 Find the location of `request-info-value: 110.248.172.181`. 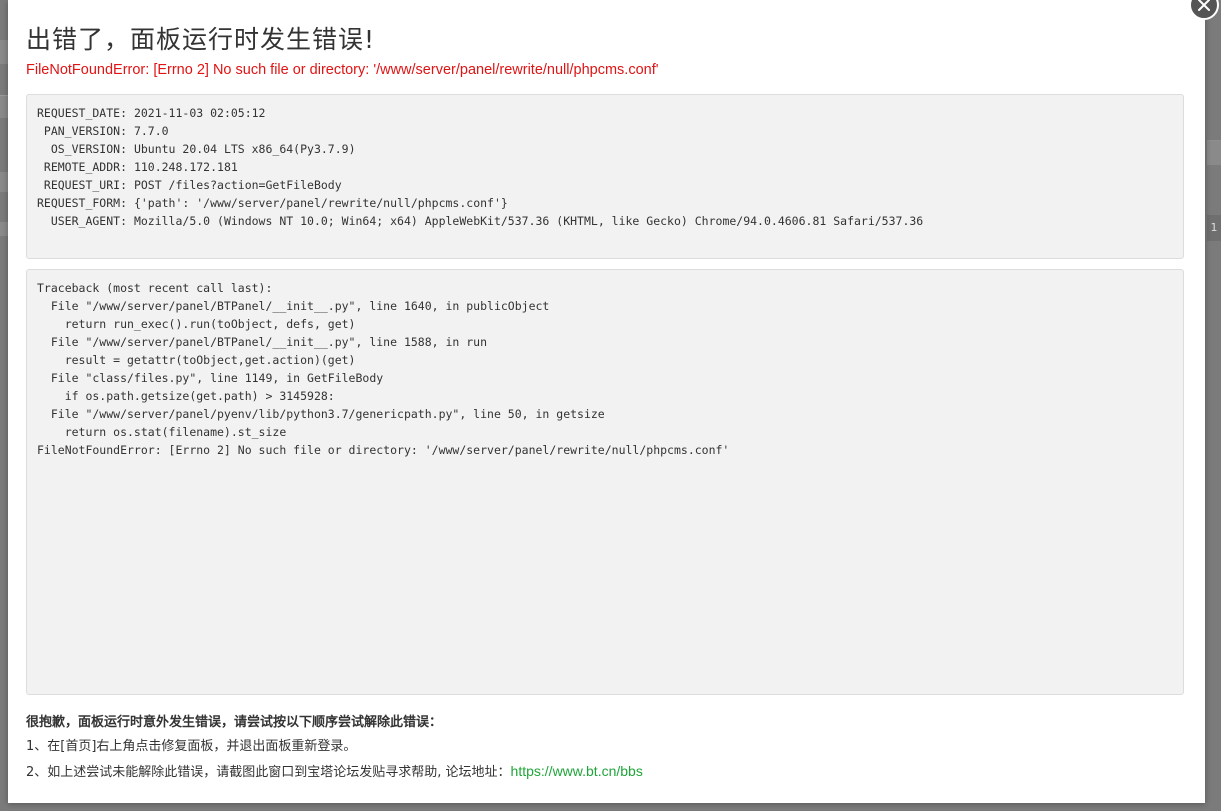

request-info-value: 110.248.172.181 is located at coordinates (185, 167).